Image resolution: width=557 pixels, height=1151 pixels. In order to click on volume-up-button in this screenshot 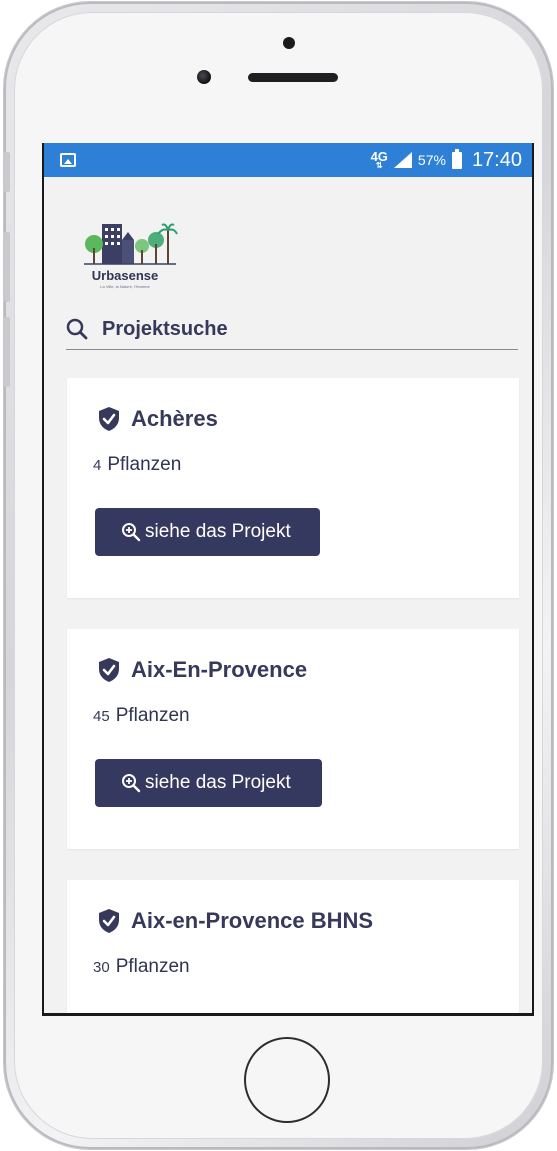, I will do `click(7, 267)`.